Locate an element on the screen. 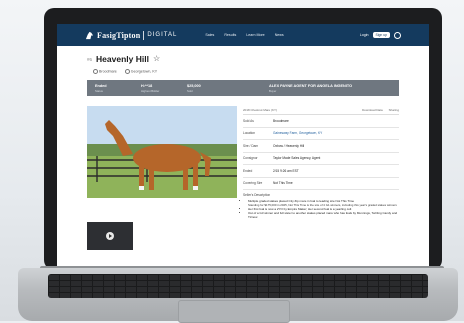 This screenshot has width=464, height=323. login-link: Login is located at coordinates (364, 35).